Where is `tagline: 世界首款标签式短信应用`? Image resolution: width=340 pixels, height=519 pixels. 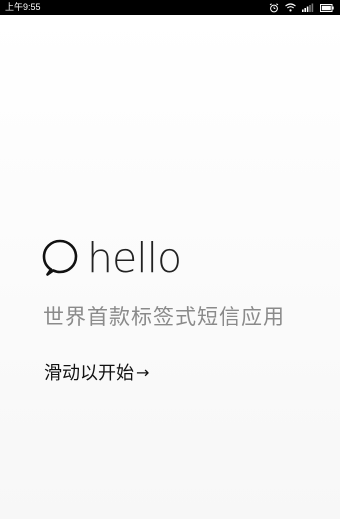 tagline: 世界首款标签式短信应用 is located at coordinates (164, 317).